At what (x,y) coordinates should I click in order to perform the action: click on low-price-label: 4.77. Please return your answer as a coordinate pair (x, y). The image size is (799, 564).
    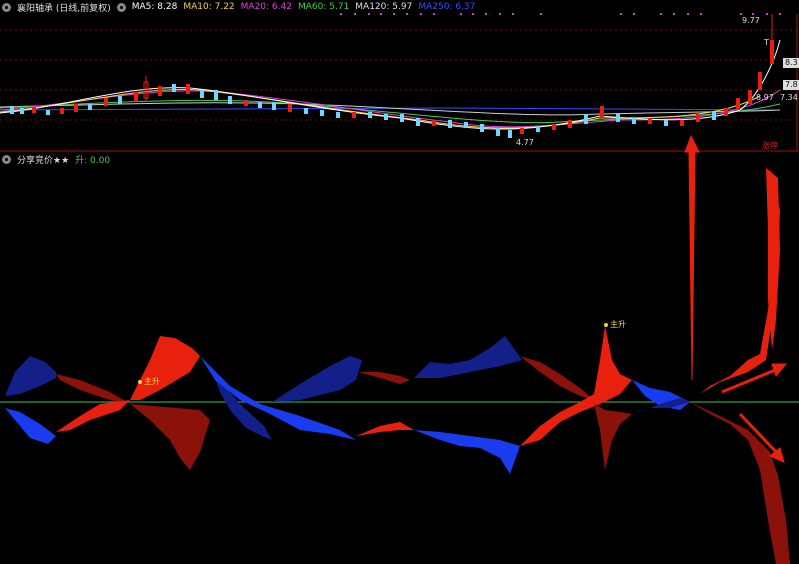
    Looking at the image, I should click on (525, 142).